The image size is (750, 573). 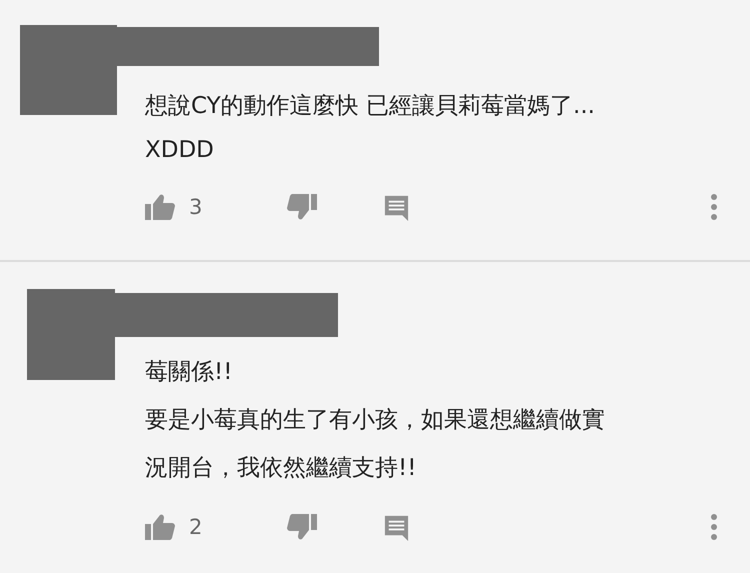 What do you see at coordinates (375, 420) in the screenshot?
I see `comment-text: 要是小莓真的生了有小孩，如果還想繼續做實` at bounding box center [375, 420].